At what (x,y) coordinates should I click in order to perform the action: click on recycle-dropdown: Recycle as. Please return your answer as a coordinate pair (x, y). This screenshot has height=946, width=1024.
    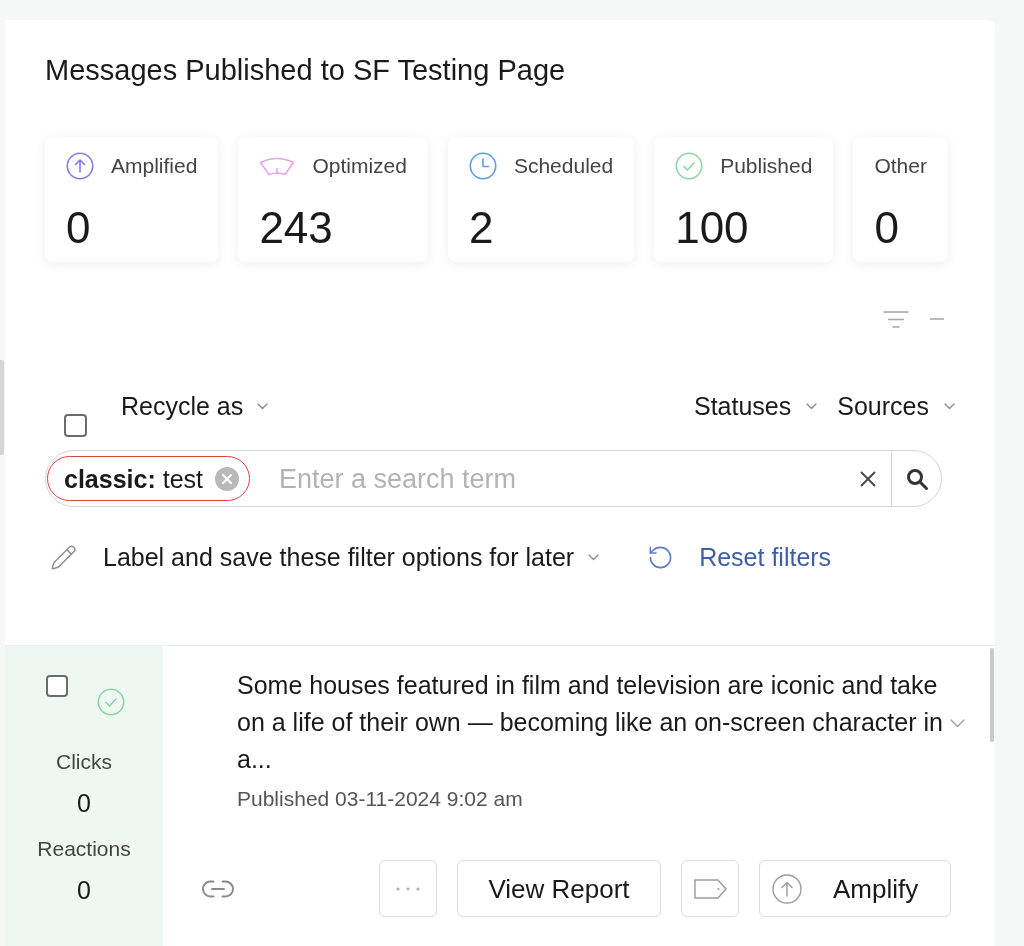
    Looking at the image, I should click on (195, 406).